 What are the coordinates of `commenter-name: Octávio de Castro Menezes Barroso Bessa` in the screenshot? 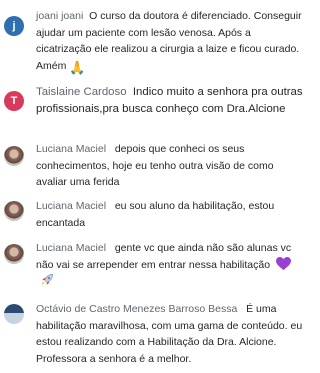 It's located at (136, 309).